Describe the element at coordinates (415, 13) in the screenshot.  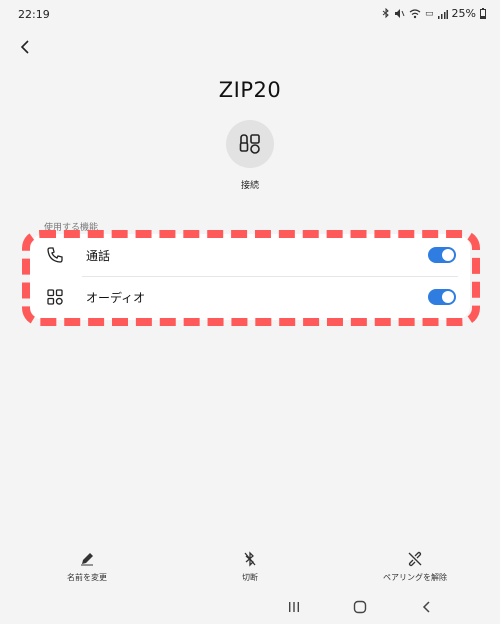
I see `wifi-icon` at that location.